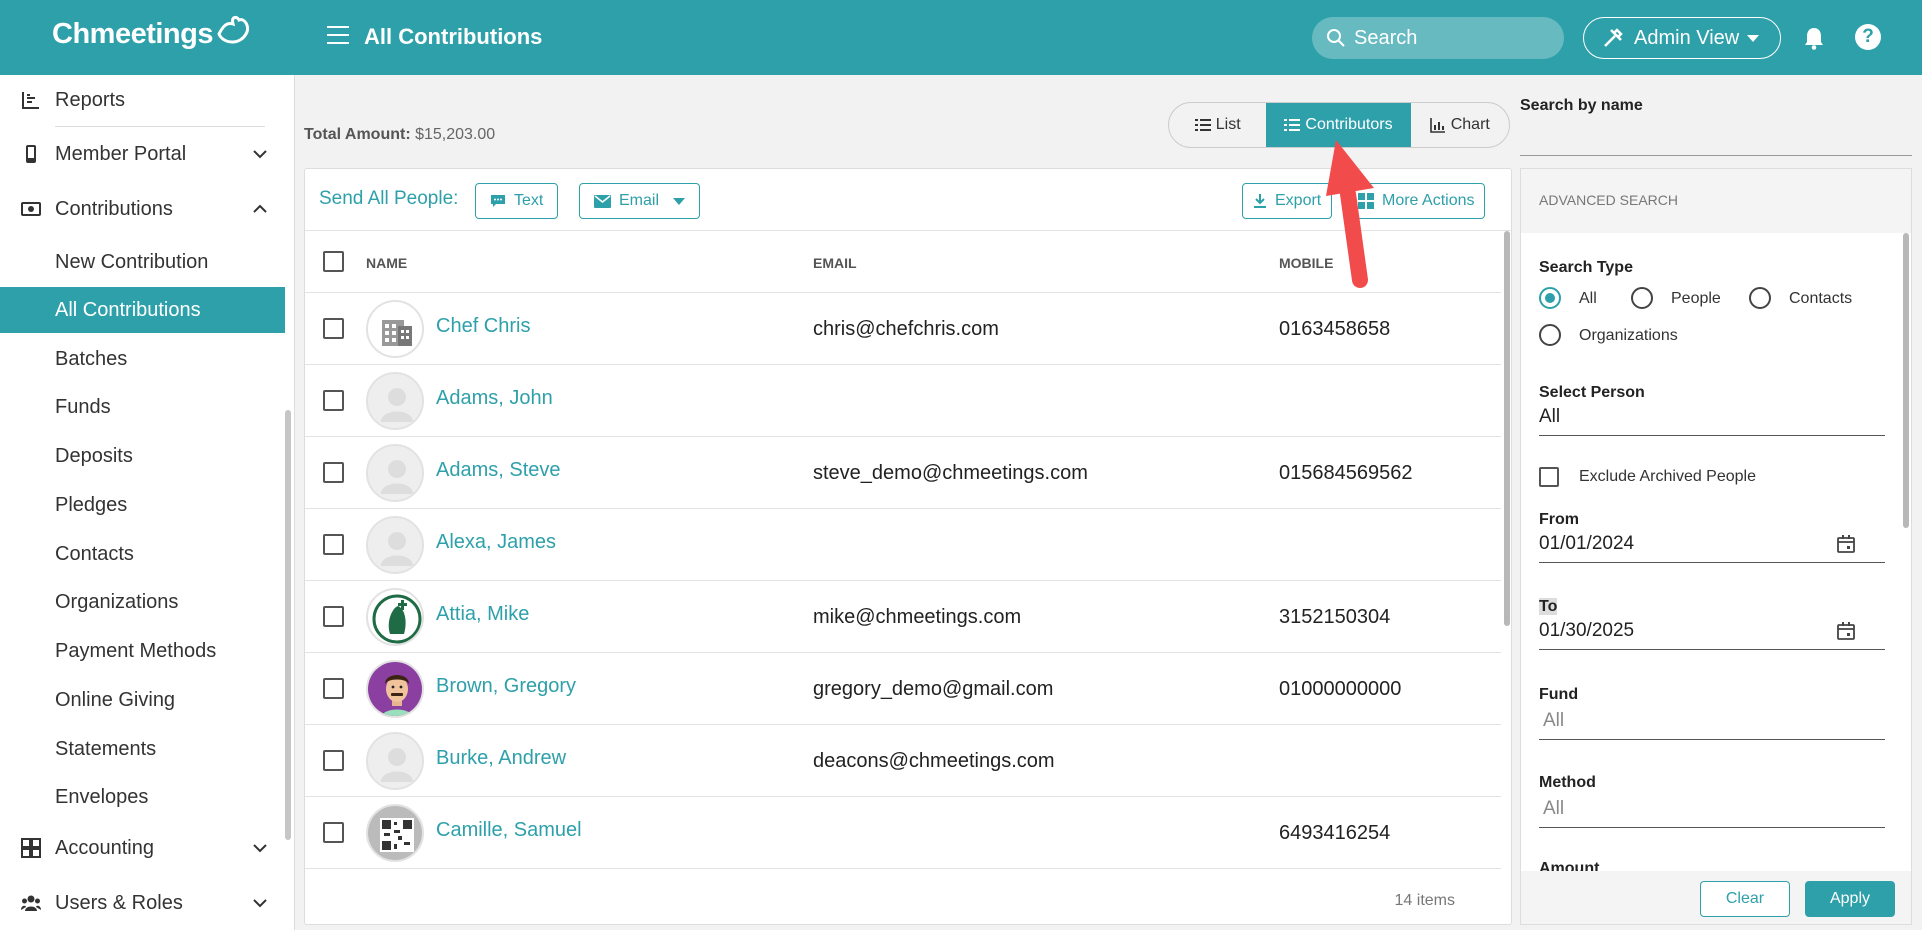 This screenshot has width=1922, height=930. Describe the element at coordinates (142, 554) in the screenshot. I see `sidebar-subitem-contacts: Contacts` at that location.